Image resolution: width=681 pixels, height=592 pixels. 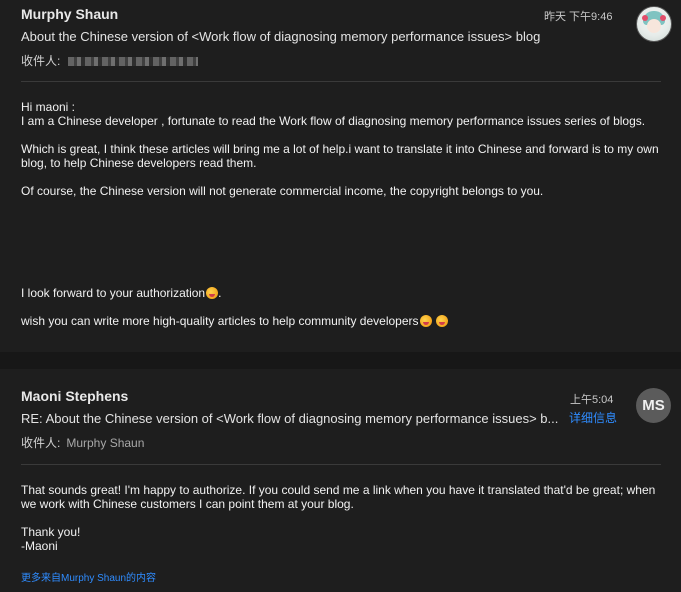 I want to click on sender-avatar-icon, so click(x=654, y=24).